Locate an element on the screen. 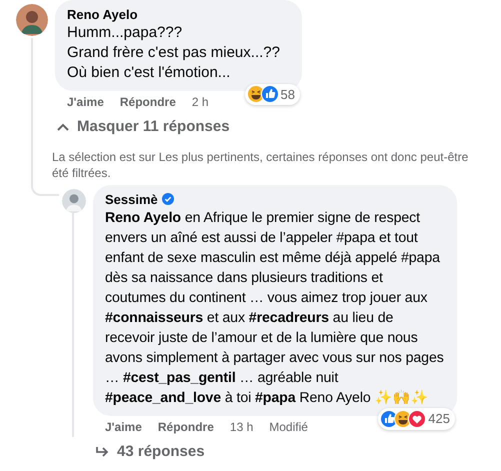 The height and width of the screenshot is (471, 501). like-reaction-icon is located at coordinates (269, 94).